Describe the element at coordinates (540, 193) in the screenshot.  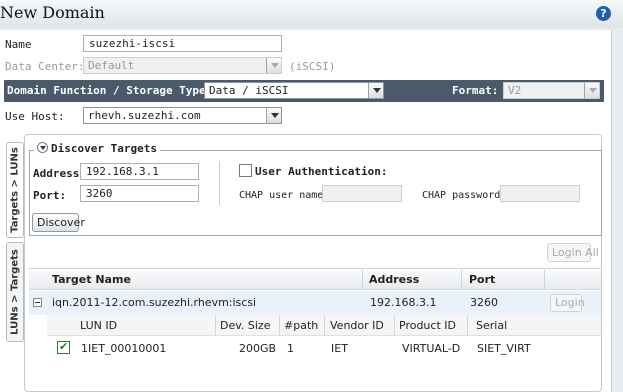
I see `chap-password-field` at that location.